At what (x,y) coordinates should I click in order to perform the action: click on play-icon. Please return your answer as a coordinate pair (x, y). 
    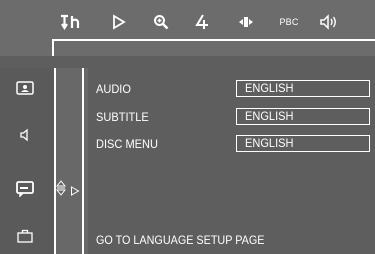
    Looking at the image, I should click on (119, 22).